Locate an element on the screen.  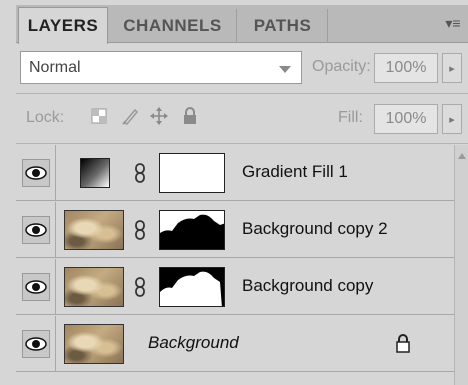
scroll-up-icon is located at coordinates (462, 156).